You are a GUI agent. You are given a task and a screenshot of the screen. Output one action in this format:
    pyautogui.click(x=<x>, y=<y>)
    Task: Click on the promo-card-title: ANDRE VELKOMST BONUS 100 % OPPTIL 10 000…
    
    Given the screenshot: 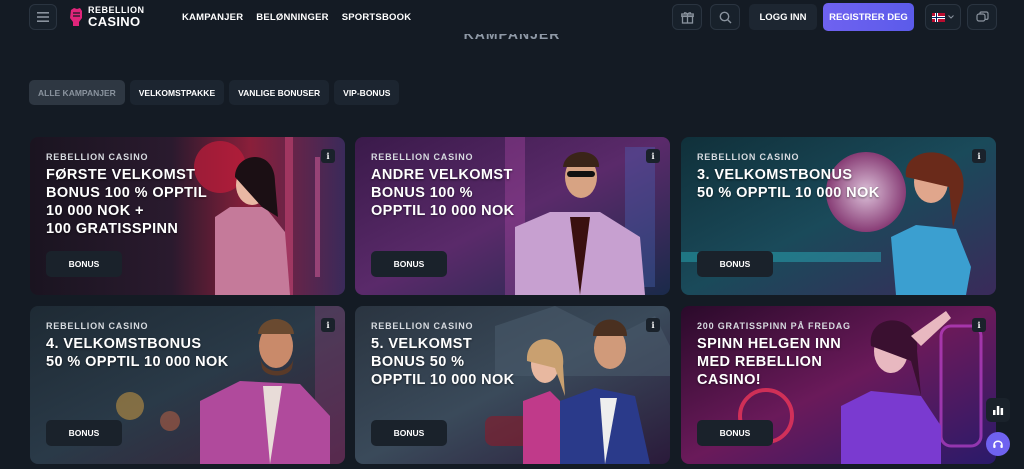 What is the action you would take?
    pyautogui.click(x=443, y=193)
    